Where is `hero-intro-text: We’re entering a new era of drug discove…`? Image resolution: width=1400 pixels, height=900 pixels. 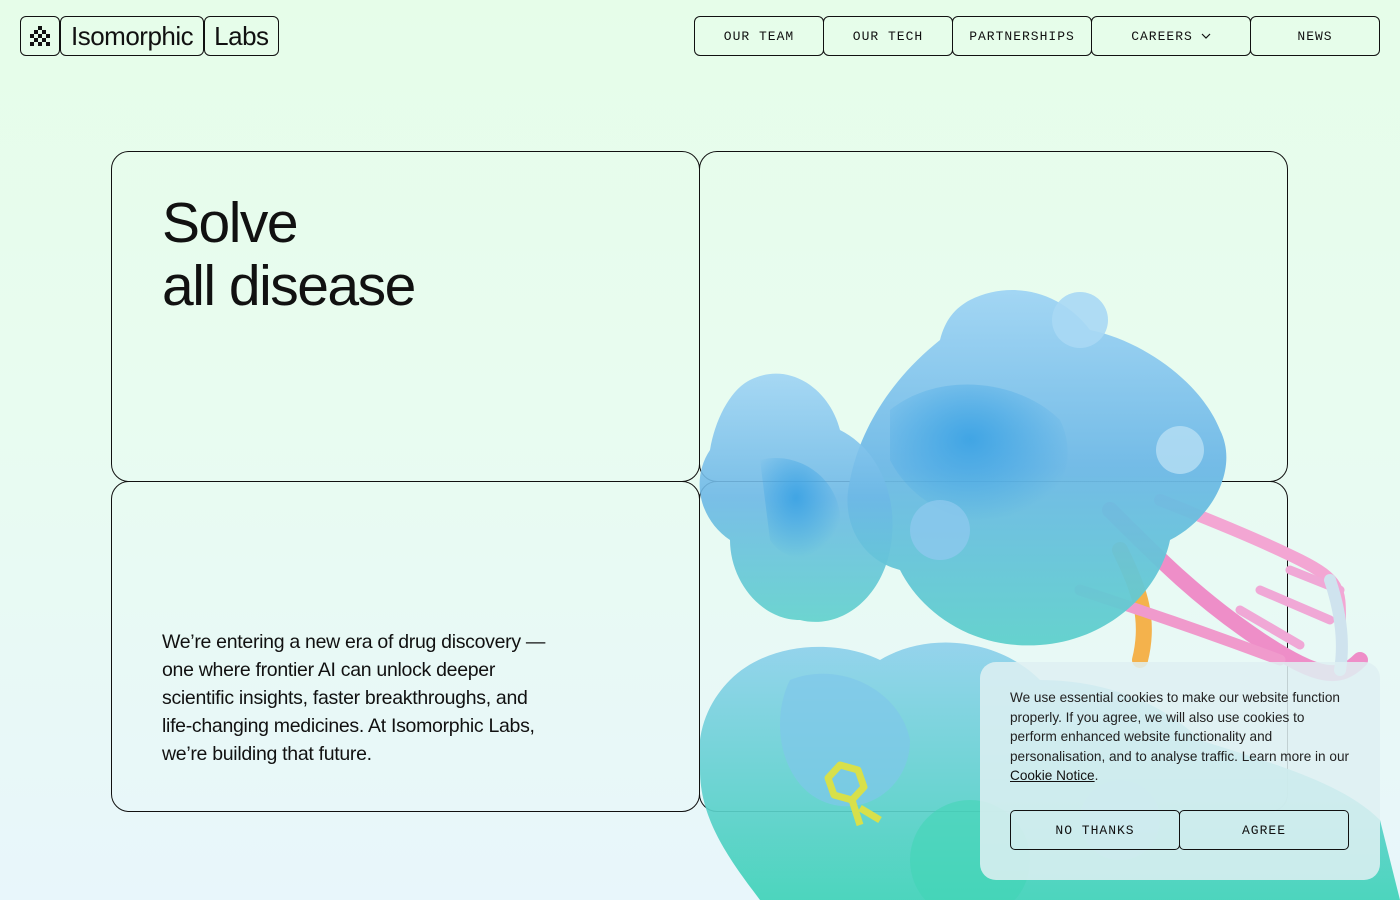
hero-intro-text: We’re entering a new era of drug discove… is located at coordinates (354, 698).